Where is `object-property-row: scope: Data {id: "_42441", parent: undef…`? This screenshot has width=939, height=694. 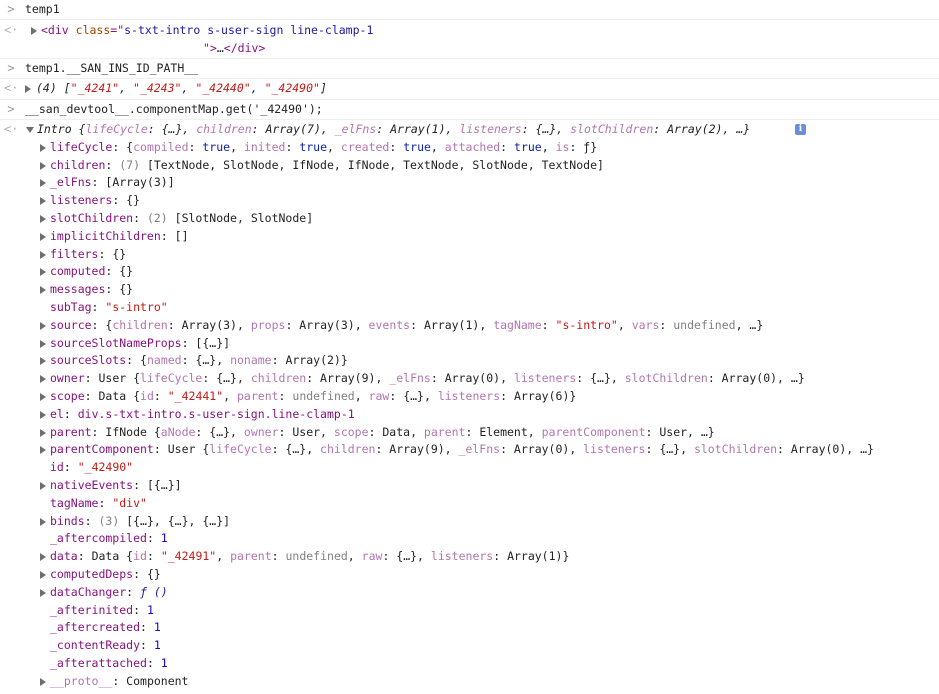 object-property-row: scope: Data {id: "_42441", parent: undef… is located at coordinates (469, 397).